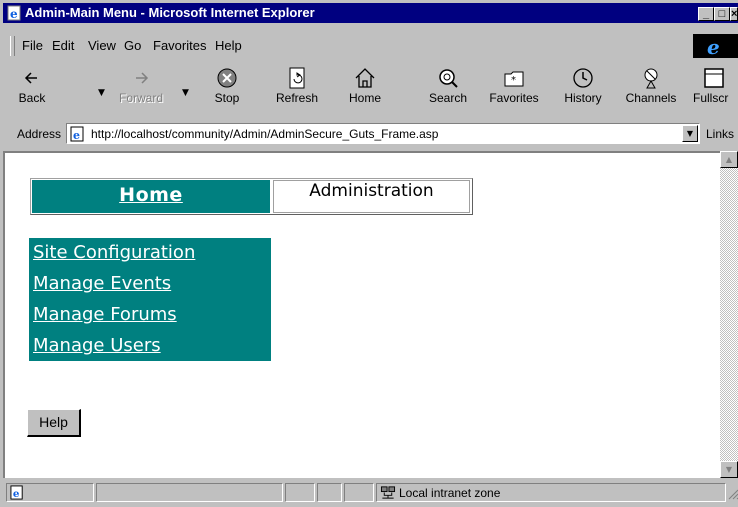 This screenshot has height=507, width=738. I want to click on close-button: ×, so click(734, 14).